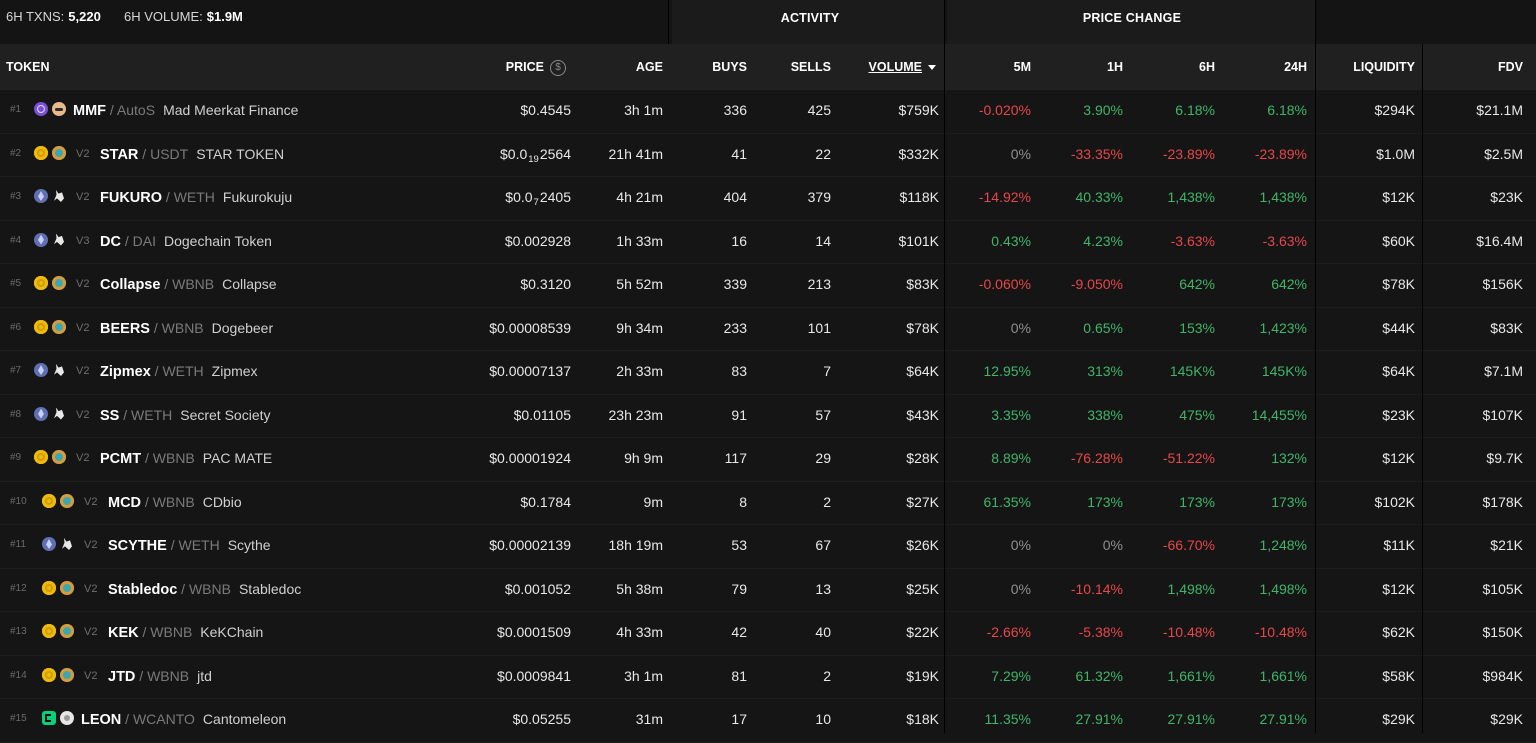  What do you see at coordinates (739, 371) in the screenshot?
I see `buys-cell: 83` at bounding box center [739, 371].